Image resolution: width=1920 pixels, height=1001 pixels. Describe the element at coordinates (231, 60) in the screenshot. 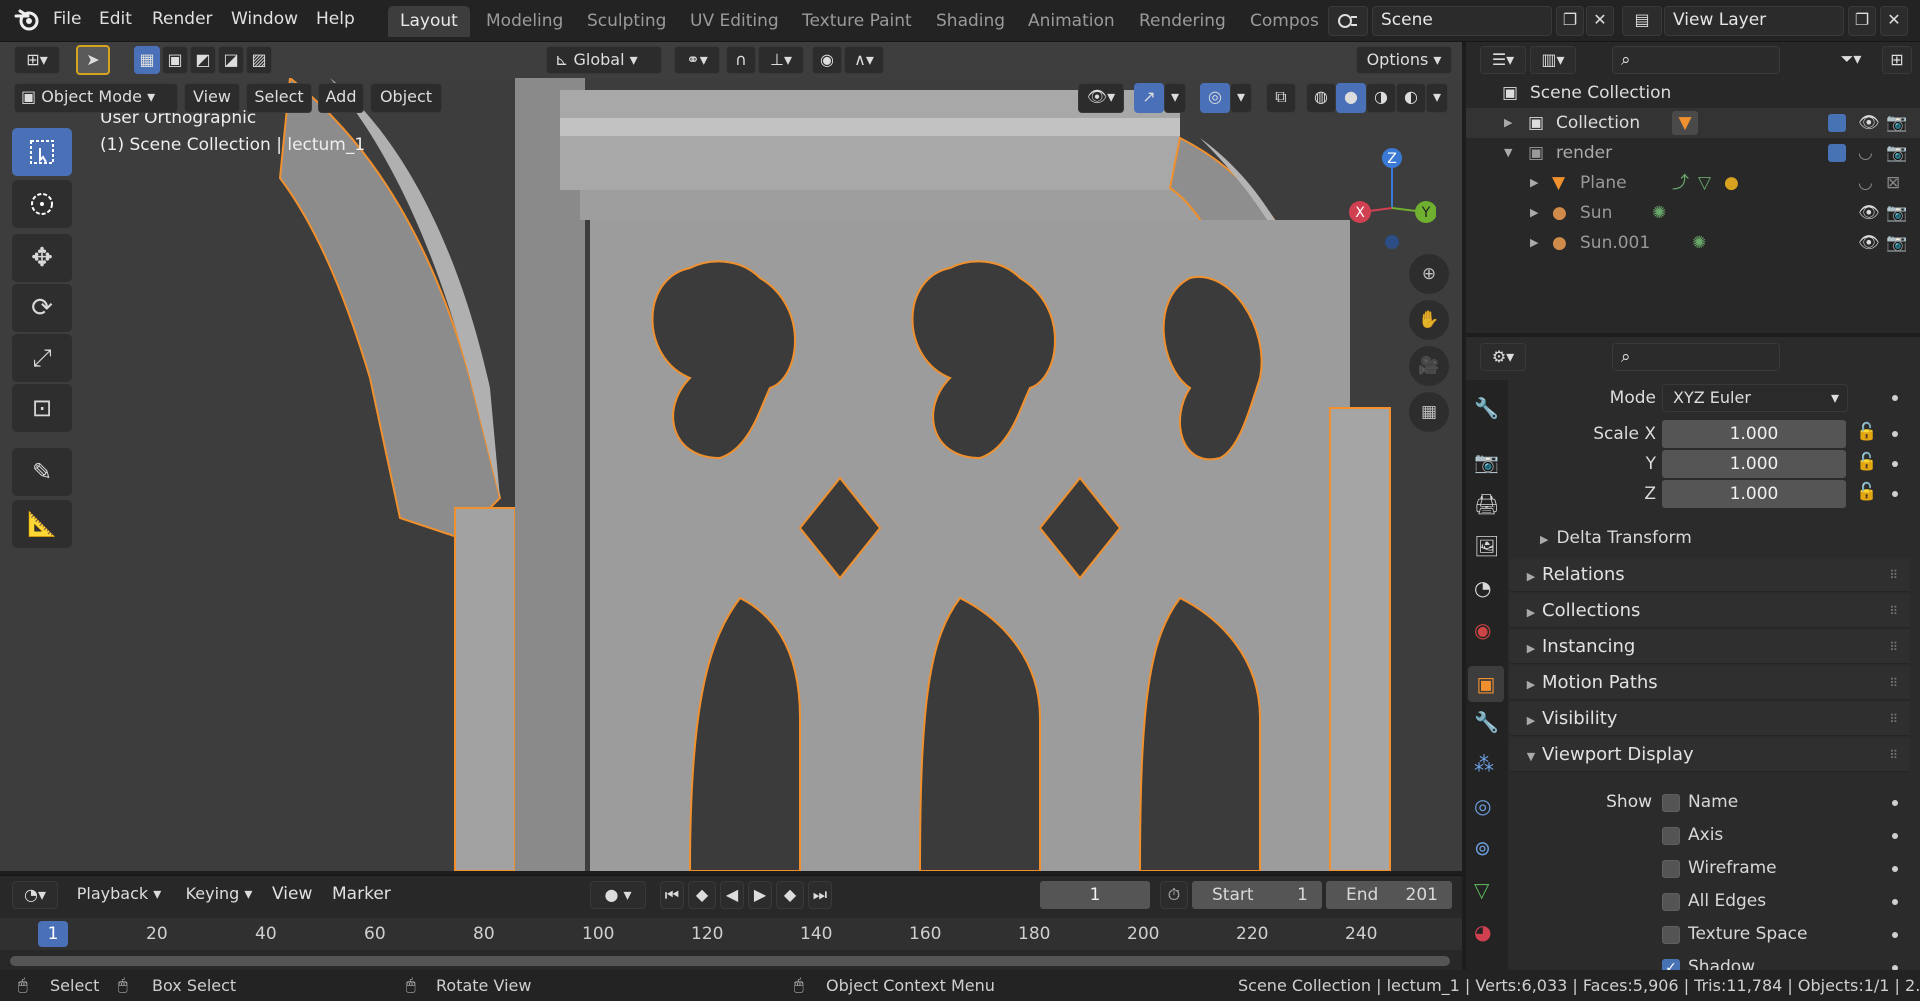

I see `select-invert-button: ◪` at that location.